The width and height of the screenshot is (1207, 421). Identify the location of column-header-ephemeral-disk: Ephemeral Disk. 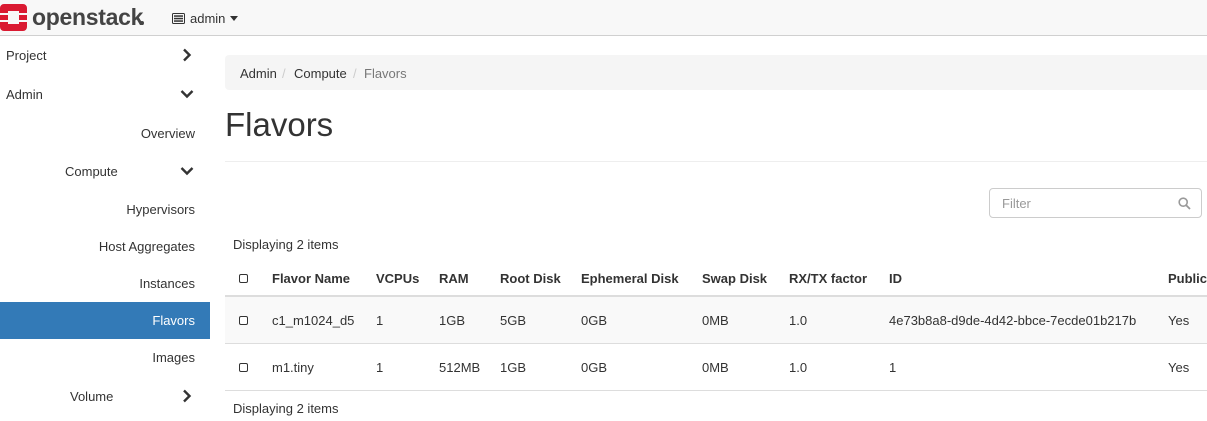
(630, 278).